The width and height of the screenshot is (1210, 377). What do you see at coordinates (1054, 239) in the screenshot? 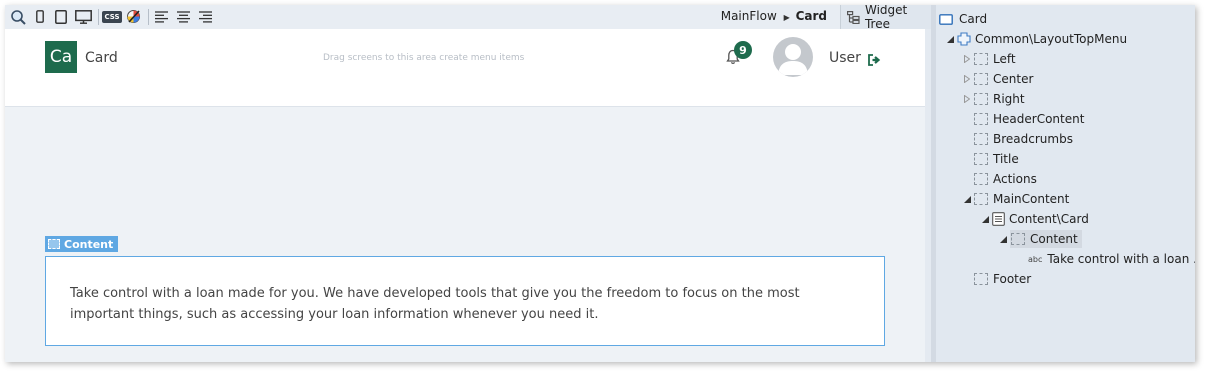
I see `tree-item-label: Content` at bounding box center [1054, 239].